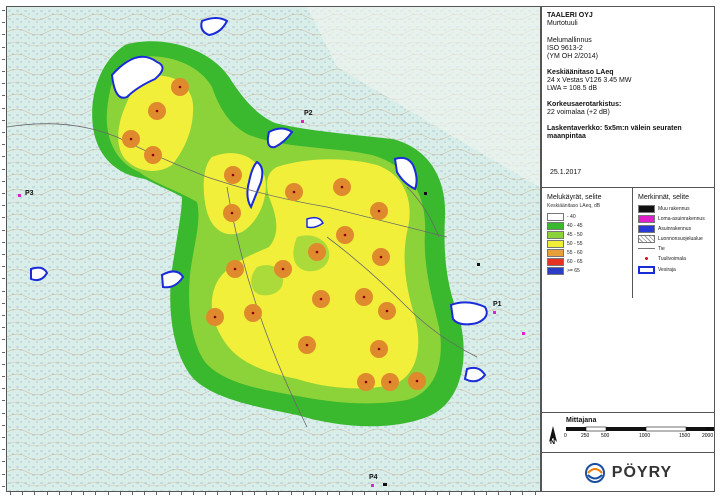  What do you see at coordinates (497, 304) in the screenshot?
I see `point-label-p1: P1` at bounding box center [497, 304].